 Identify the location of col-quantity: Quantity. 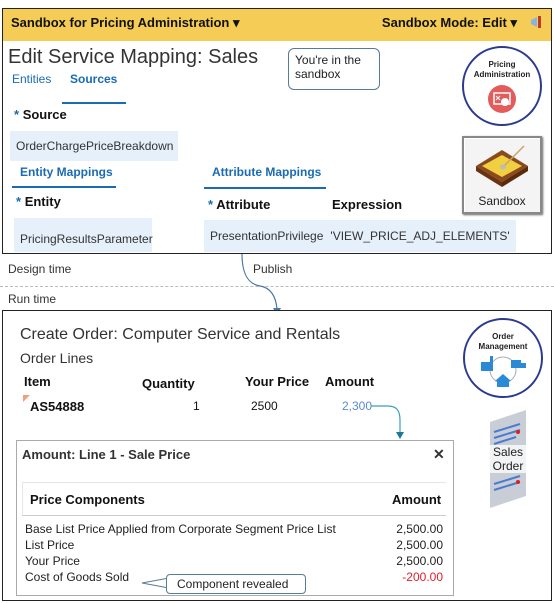
(168, 383).